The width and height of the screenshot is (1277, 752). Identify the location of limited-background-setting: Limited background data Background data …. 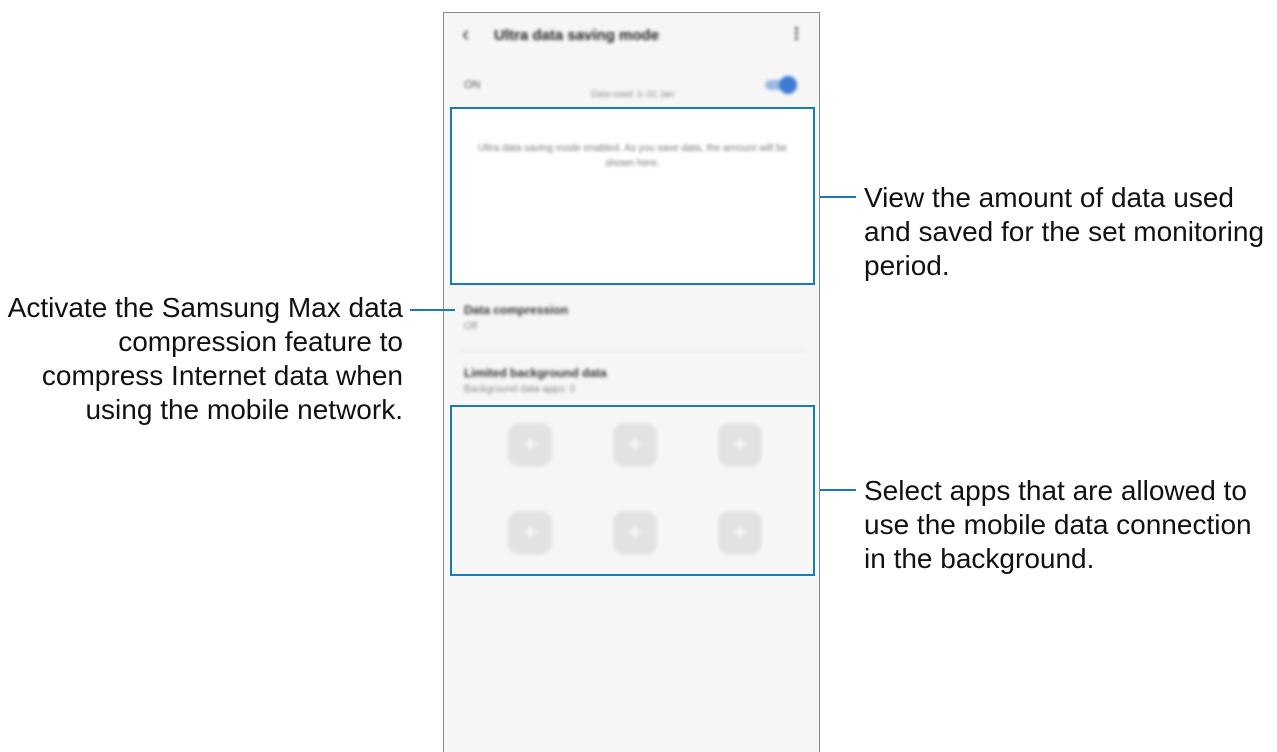
(634, 380).